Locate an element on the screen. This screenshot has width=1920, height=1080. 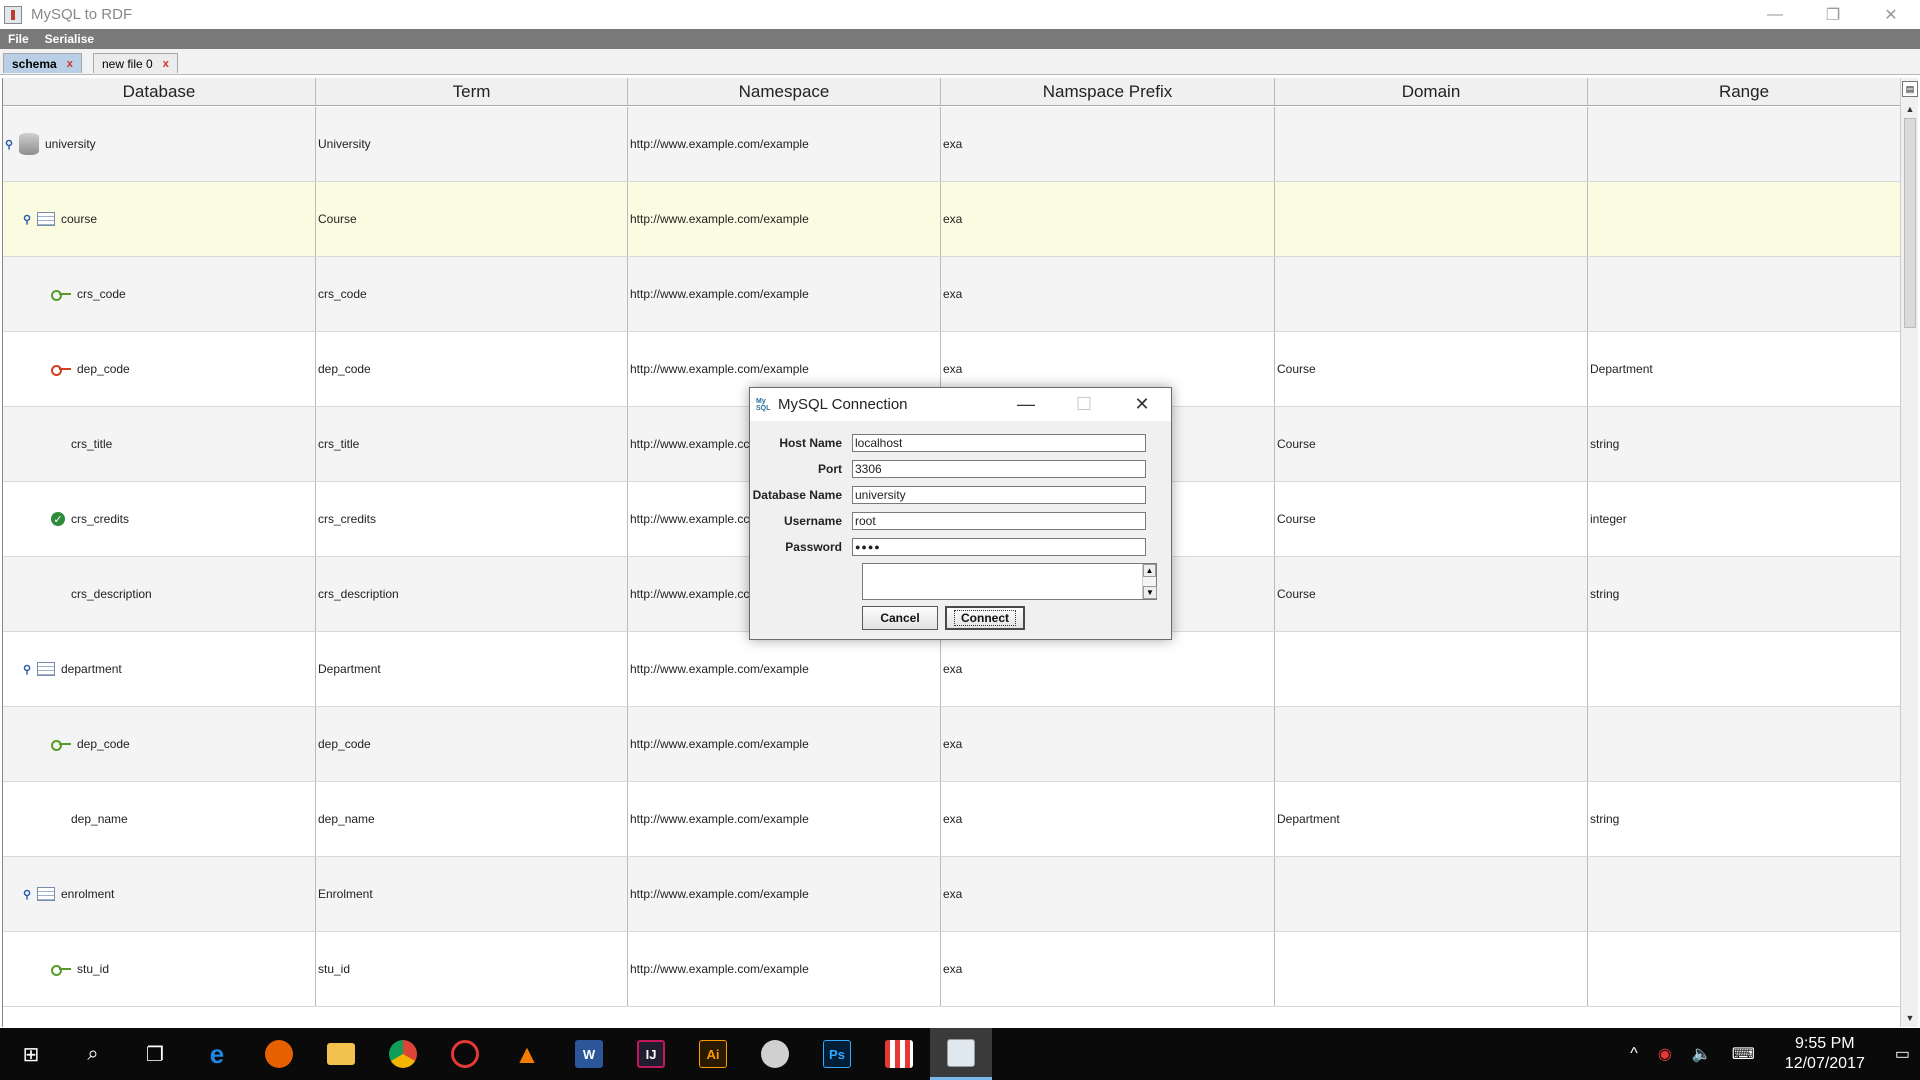
cell-database: crs_title is located at coordinates (159, 444).